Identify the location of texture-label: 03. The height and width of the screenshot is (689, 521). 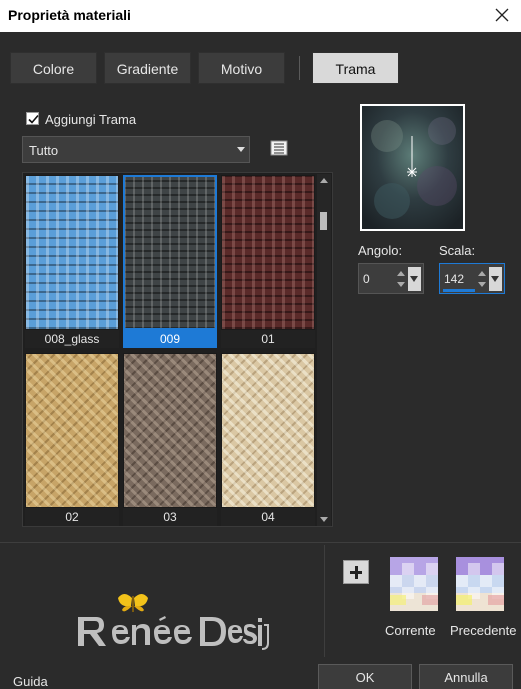
(170, 517).